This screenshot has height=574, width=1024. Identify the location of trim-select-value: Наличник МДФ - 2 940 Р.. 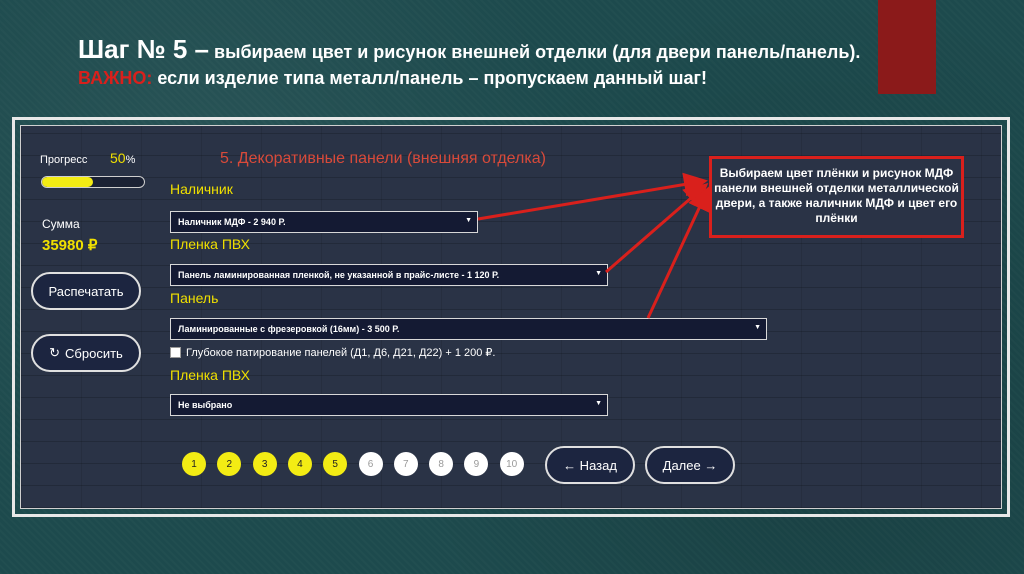
(232, 222).